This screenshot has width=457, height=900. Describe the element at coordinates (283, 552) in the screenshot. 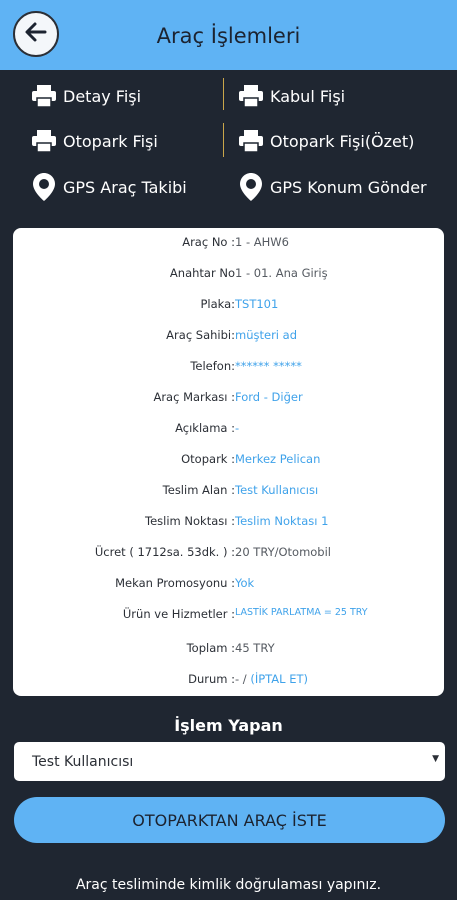

I see `fee-value: 20 TRY/Otomobil` at that location.